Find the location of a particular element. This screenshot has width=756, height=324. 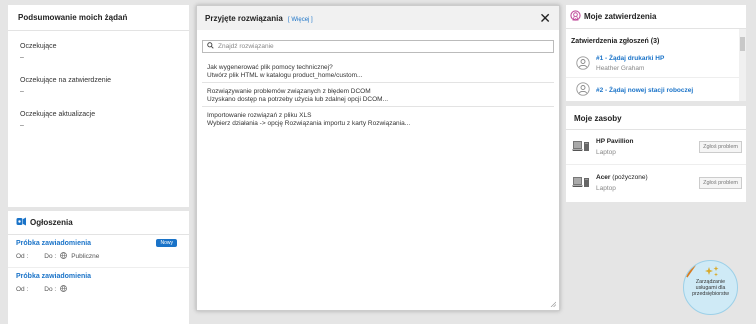

more-link: [ Więcej ] is located at coordinates (300, 20).